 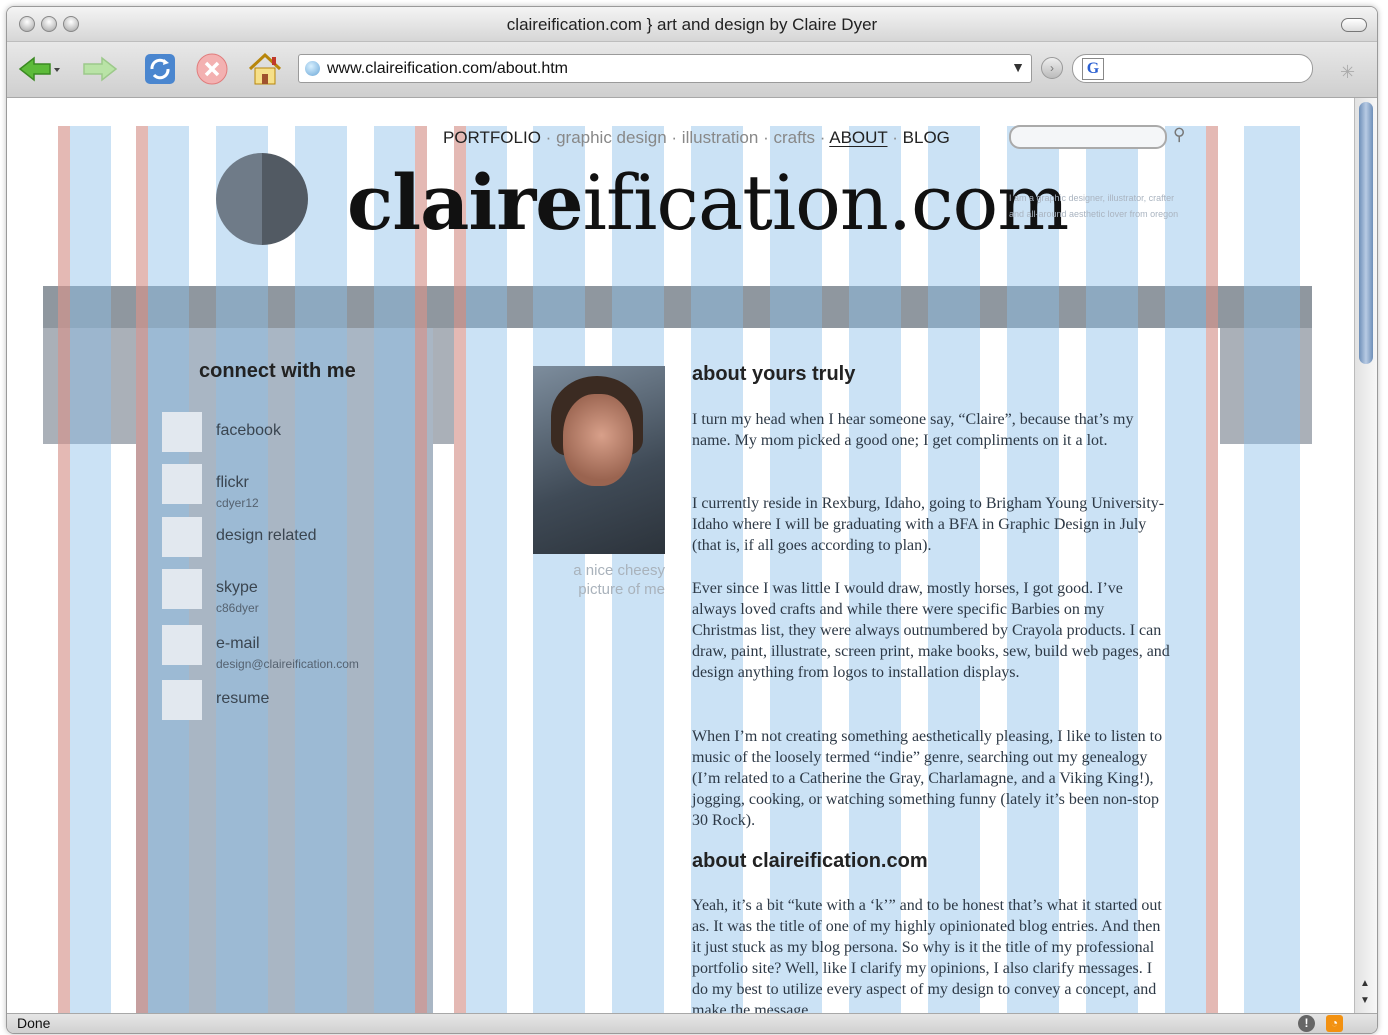 I want to click on home-button, so click(x=265, y=69).